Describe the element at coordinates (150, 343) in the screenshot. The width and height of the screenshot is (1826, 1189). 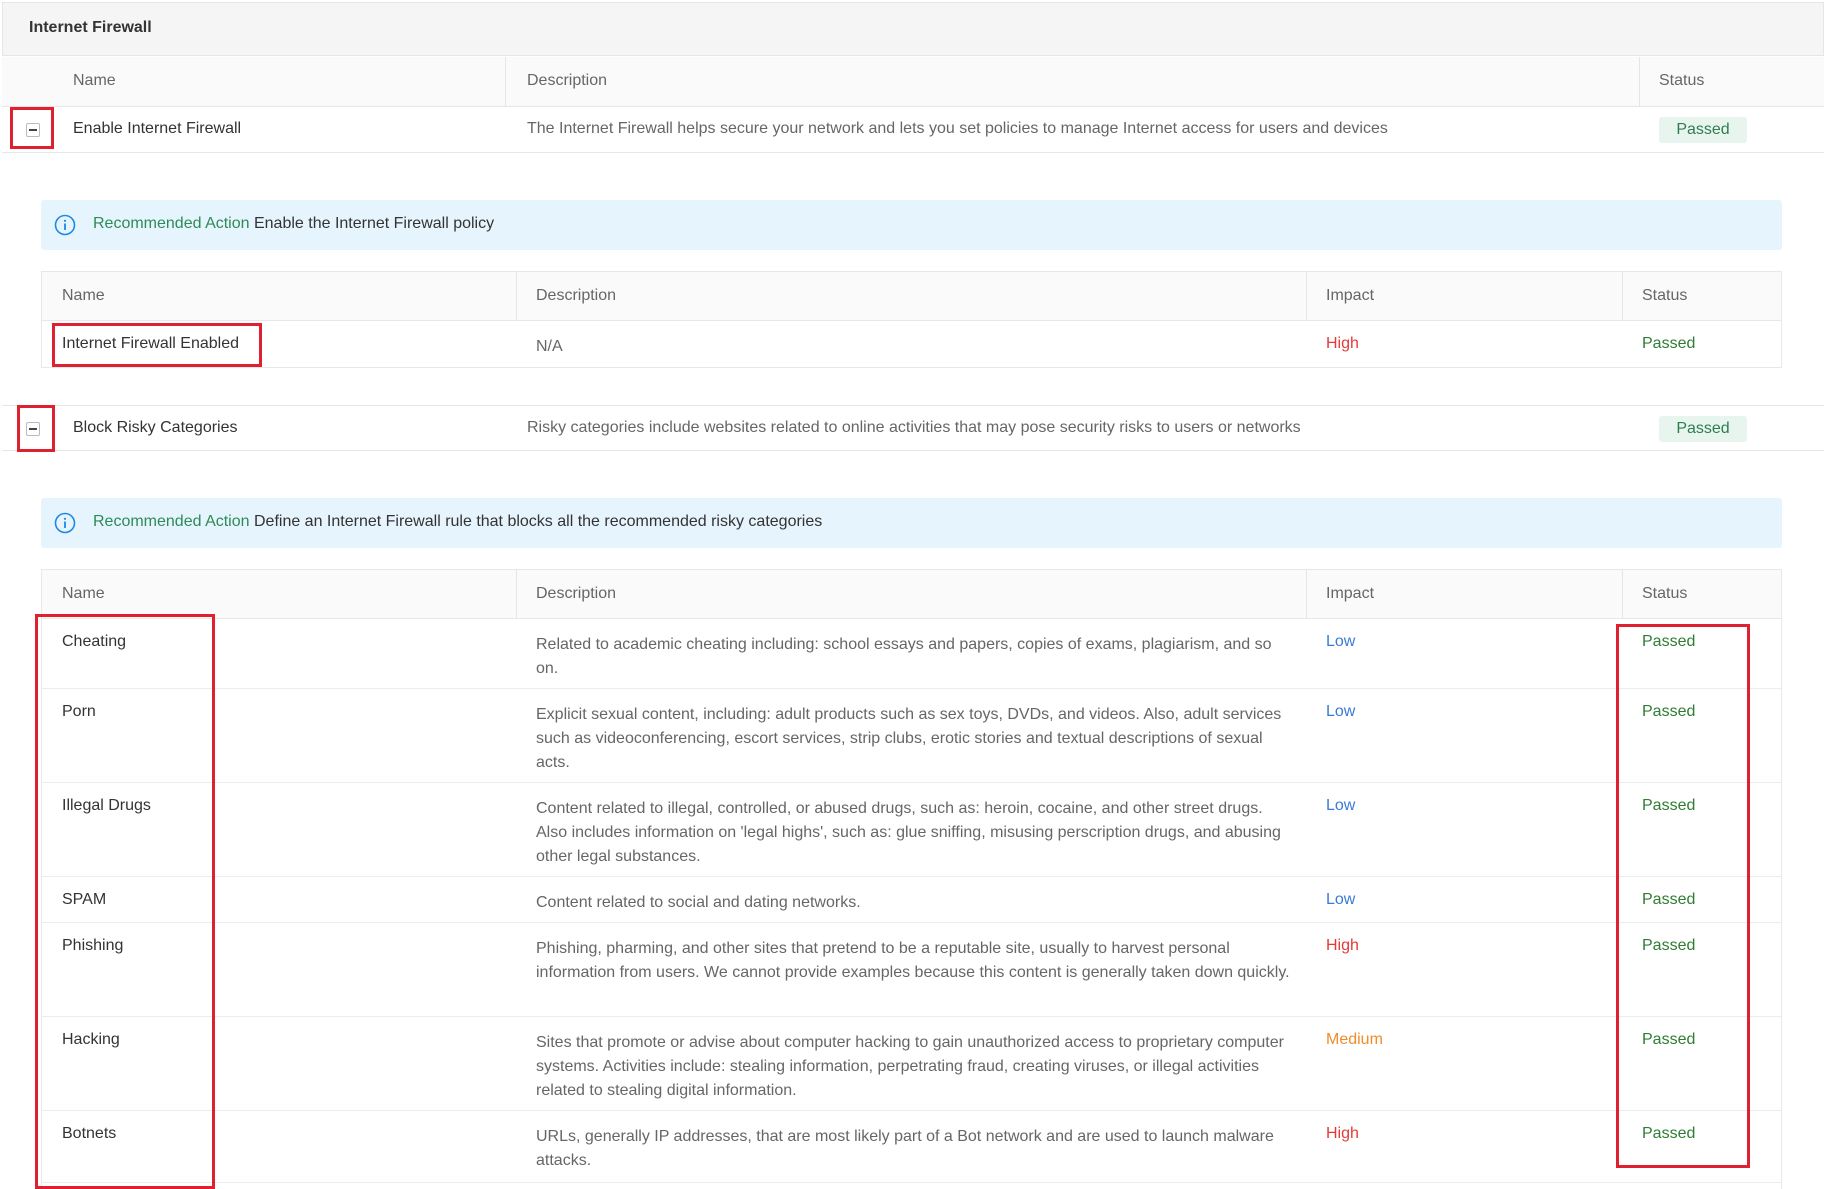
I see `check-name: Internet Firewall Enabled` at that location.